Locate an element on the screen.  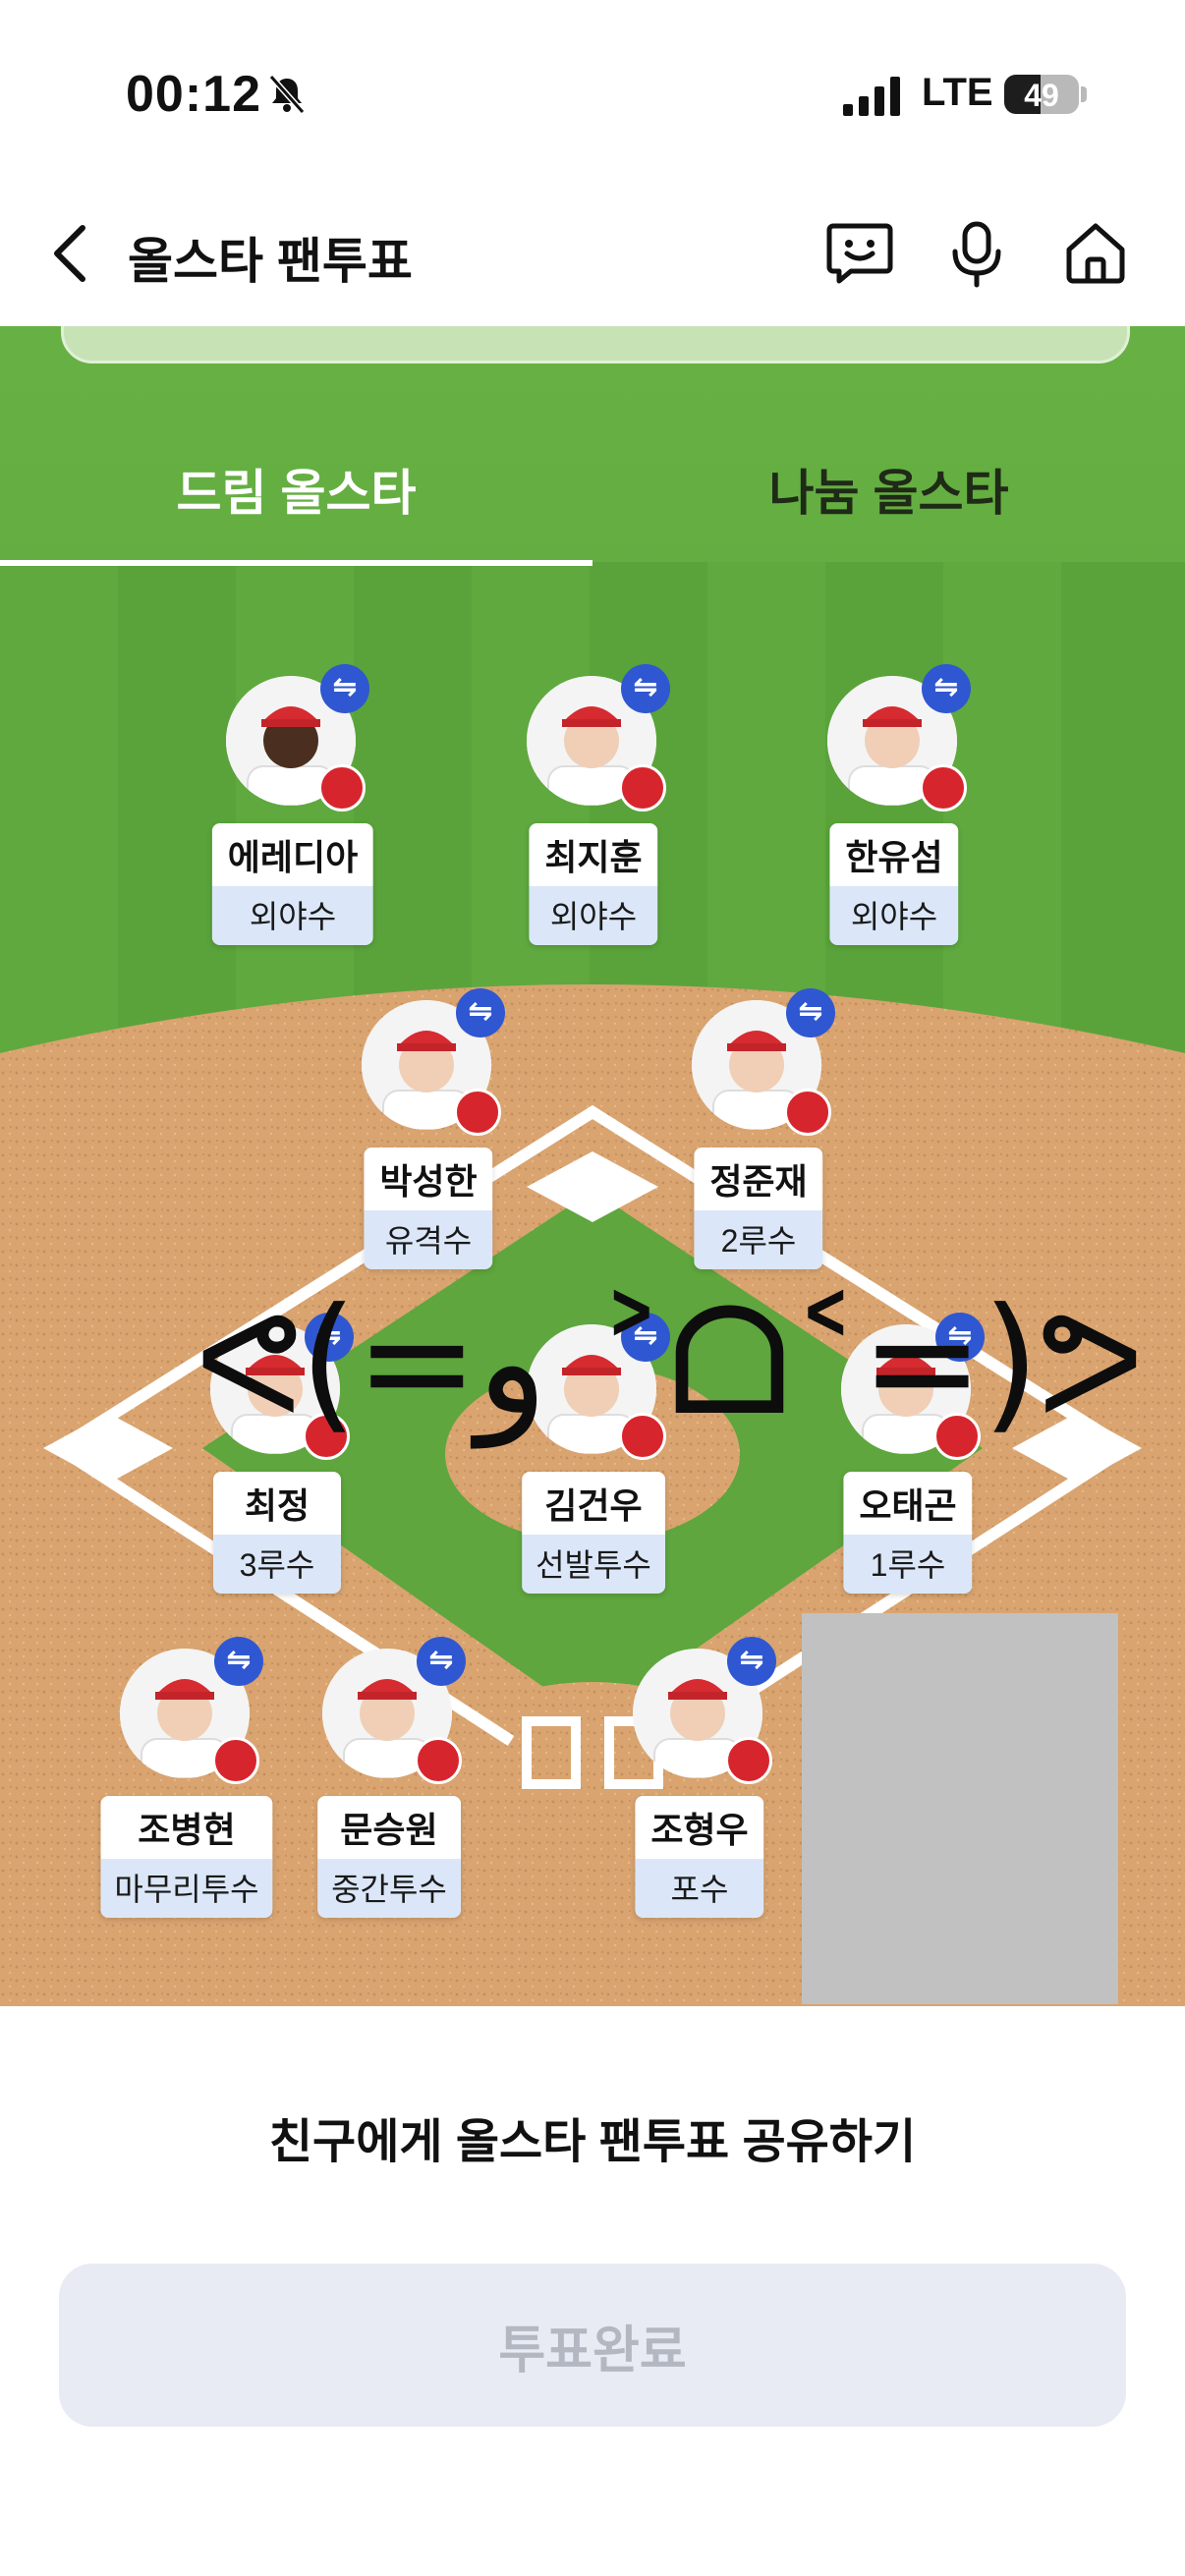
battery-icon: 49 is located at coordinates (1041, 94).